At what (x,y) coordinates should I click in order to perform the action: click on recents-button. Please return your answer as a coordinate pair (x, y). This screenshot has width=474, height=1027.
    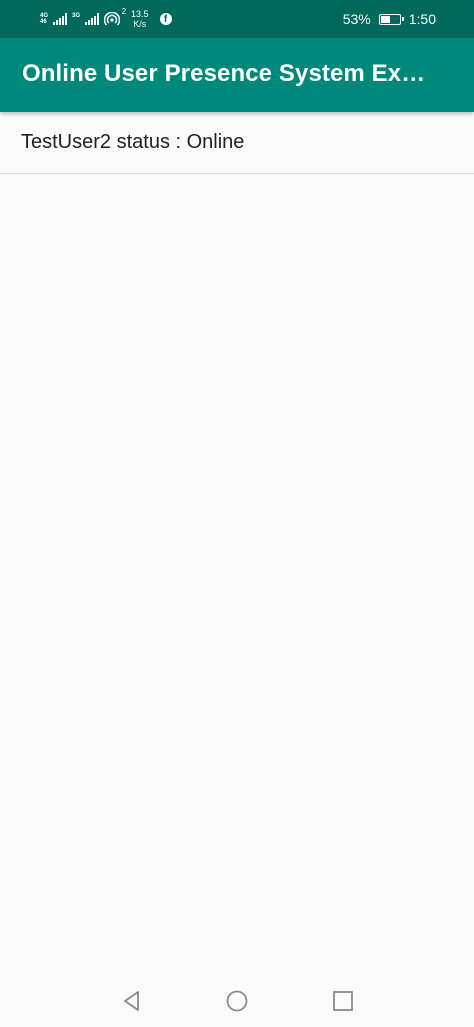
    Looking at the image, I should click on (343, 1001).